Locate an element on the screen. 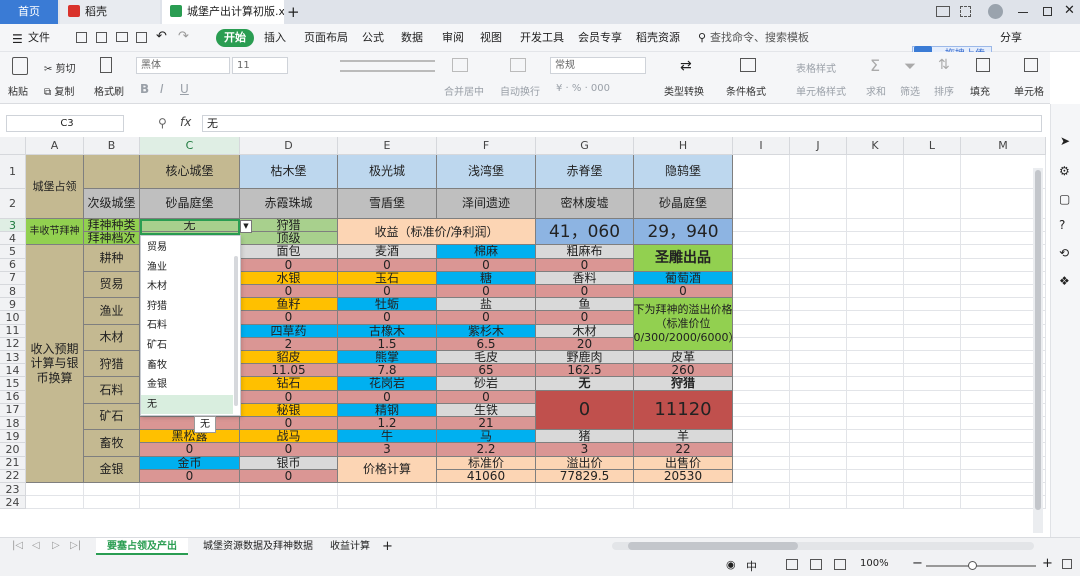  cell-b3: 拜神种类 is located at coordinates (112, 226).